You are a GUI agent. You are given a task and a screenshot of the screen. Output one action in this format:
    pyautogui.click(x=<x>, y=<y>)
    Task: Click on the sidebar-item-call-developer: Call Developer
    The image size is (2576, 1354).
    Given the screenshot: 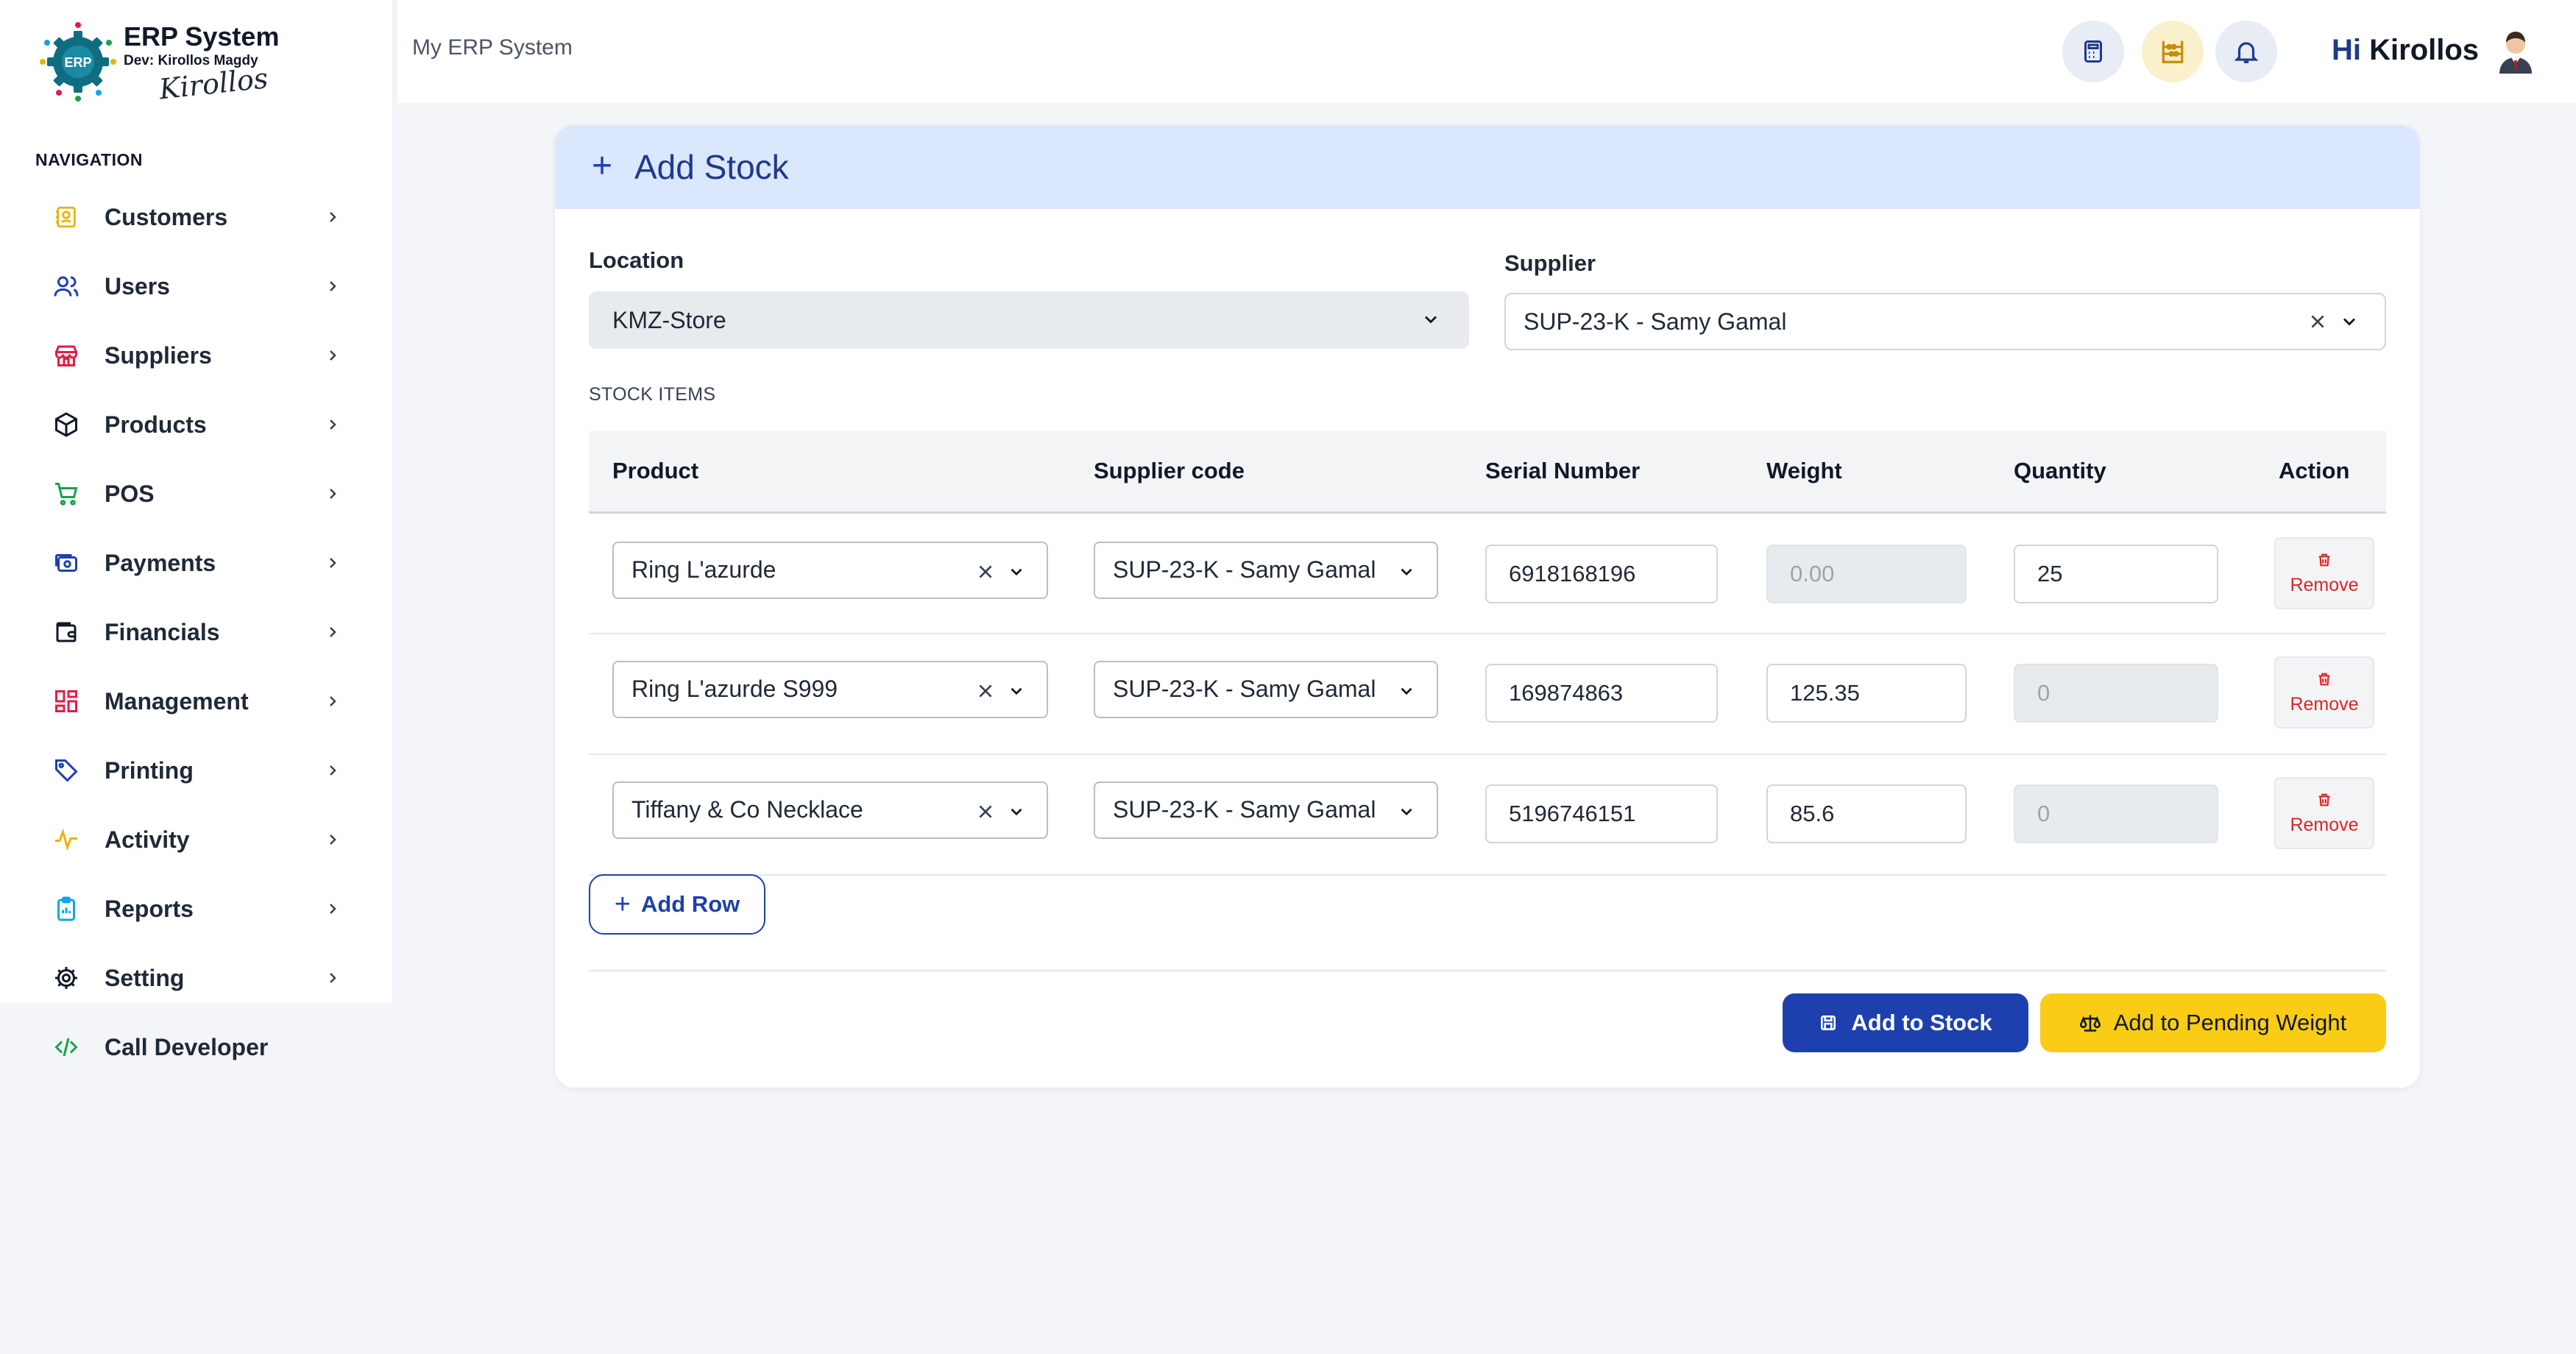 What is the action you would take?
    pyautogui.click(x=196, y=1047)
    